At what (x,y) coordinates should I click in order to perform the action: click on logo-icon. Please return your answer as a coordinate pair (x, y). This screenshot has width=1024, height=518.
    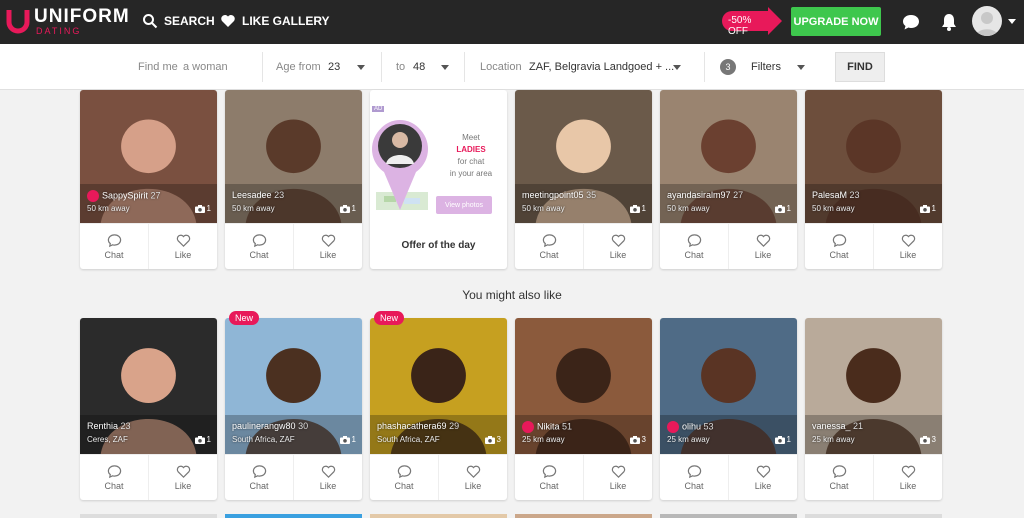
    Looking at the image, I should click on (18, 20).